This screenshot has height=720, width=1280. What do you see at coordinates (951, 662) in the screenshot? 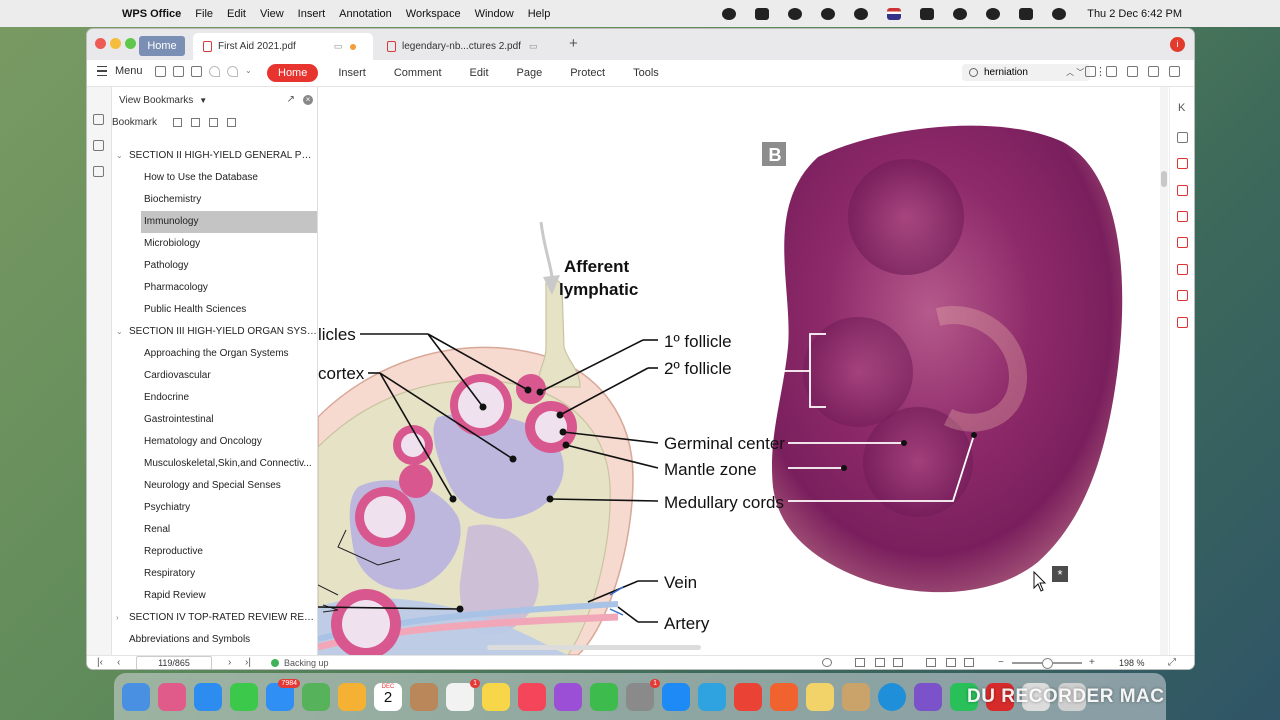
I see `fit-page-icon` at bounding box center [951, 662].